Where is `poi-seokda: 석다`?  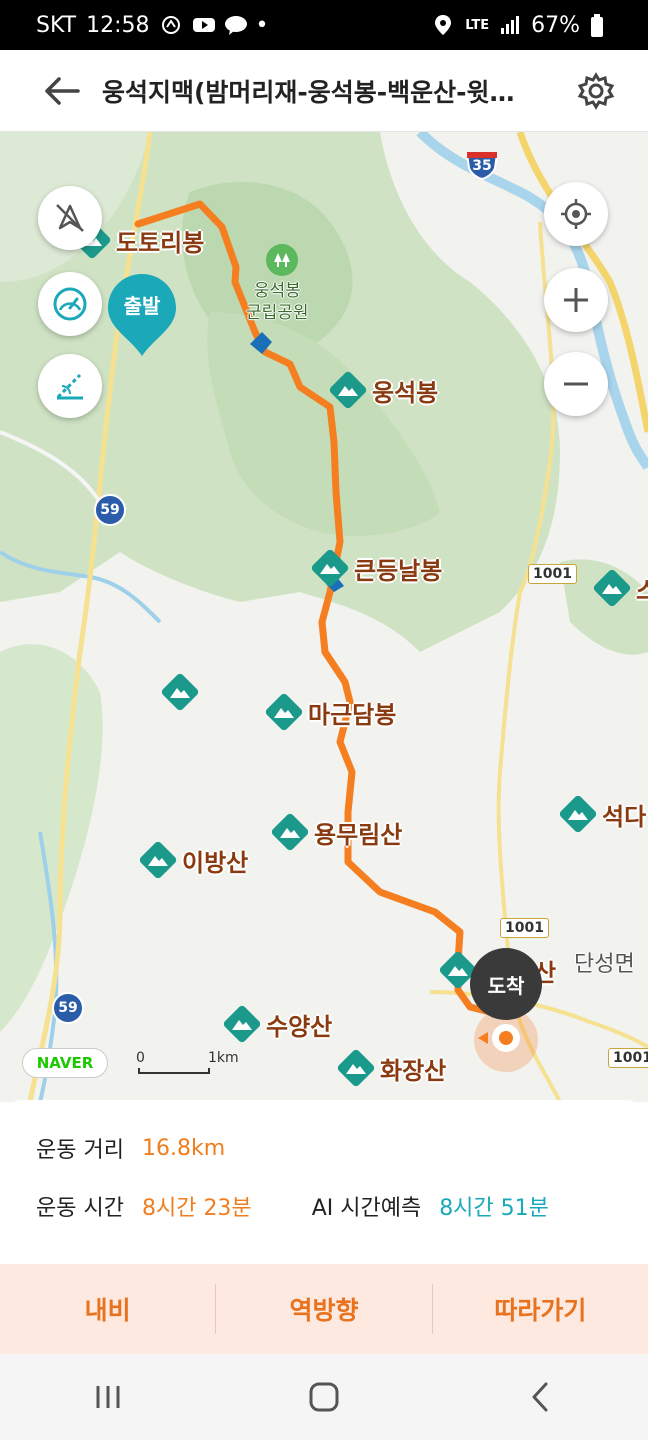 poi-seokda: 석다 is located at coordinates (602, 814).